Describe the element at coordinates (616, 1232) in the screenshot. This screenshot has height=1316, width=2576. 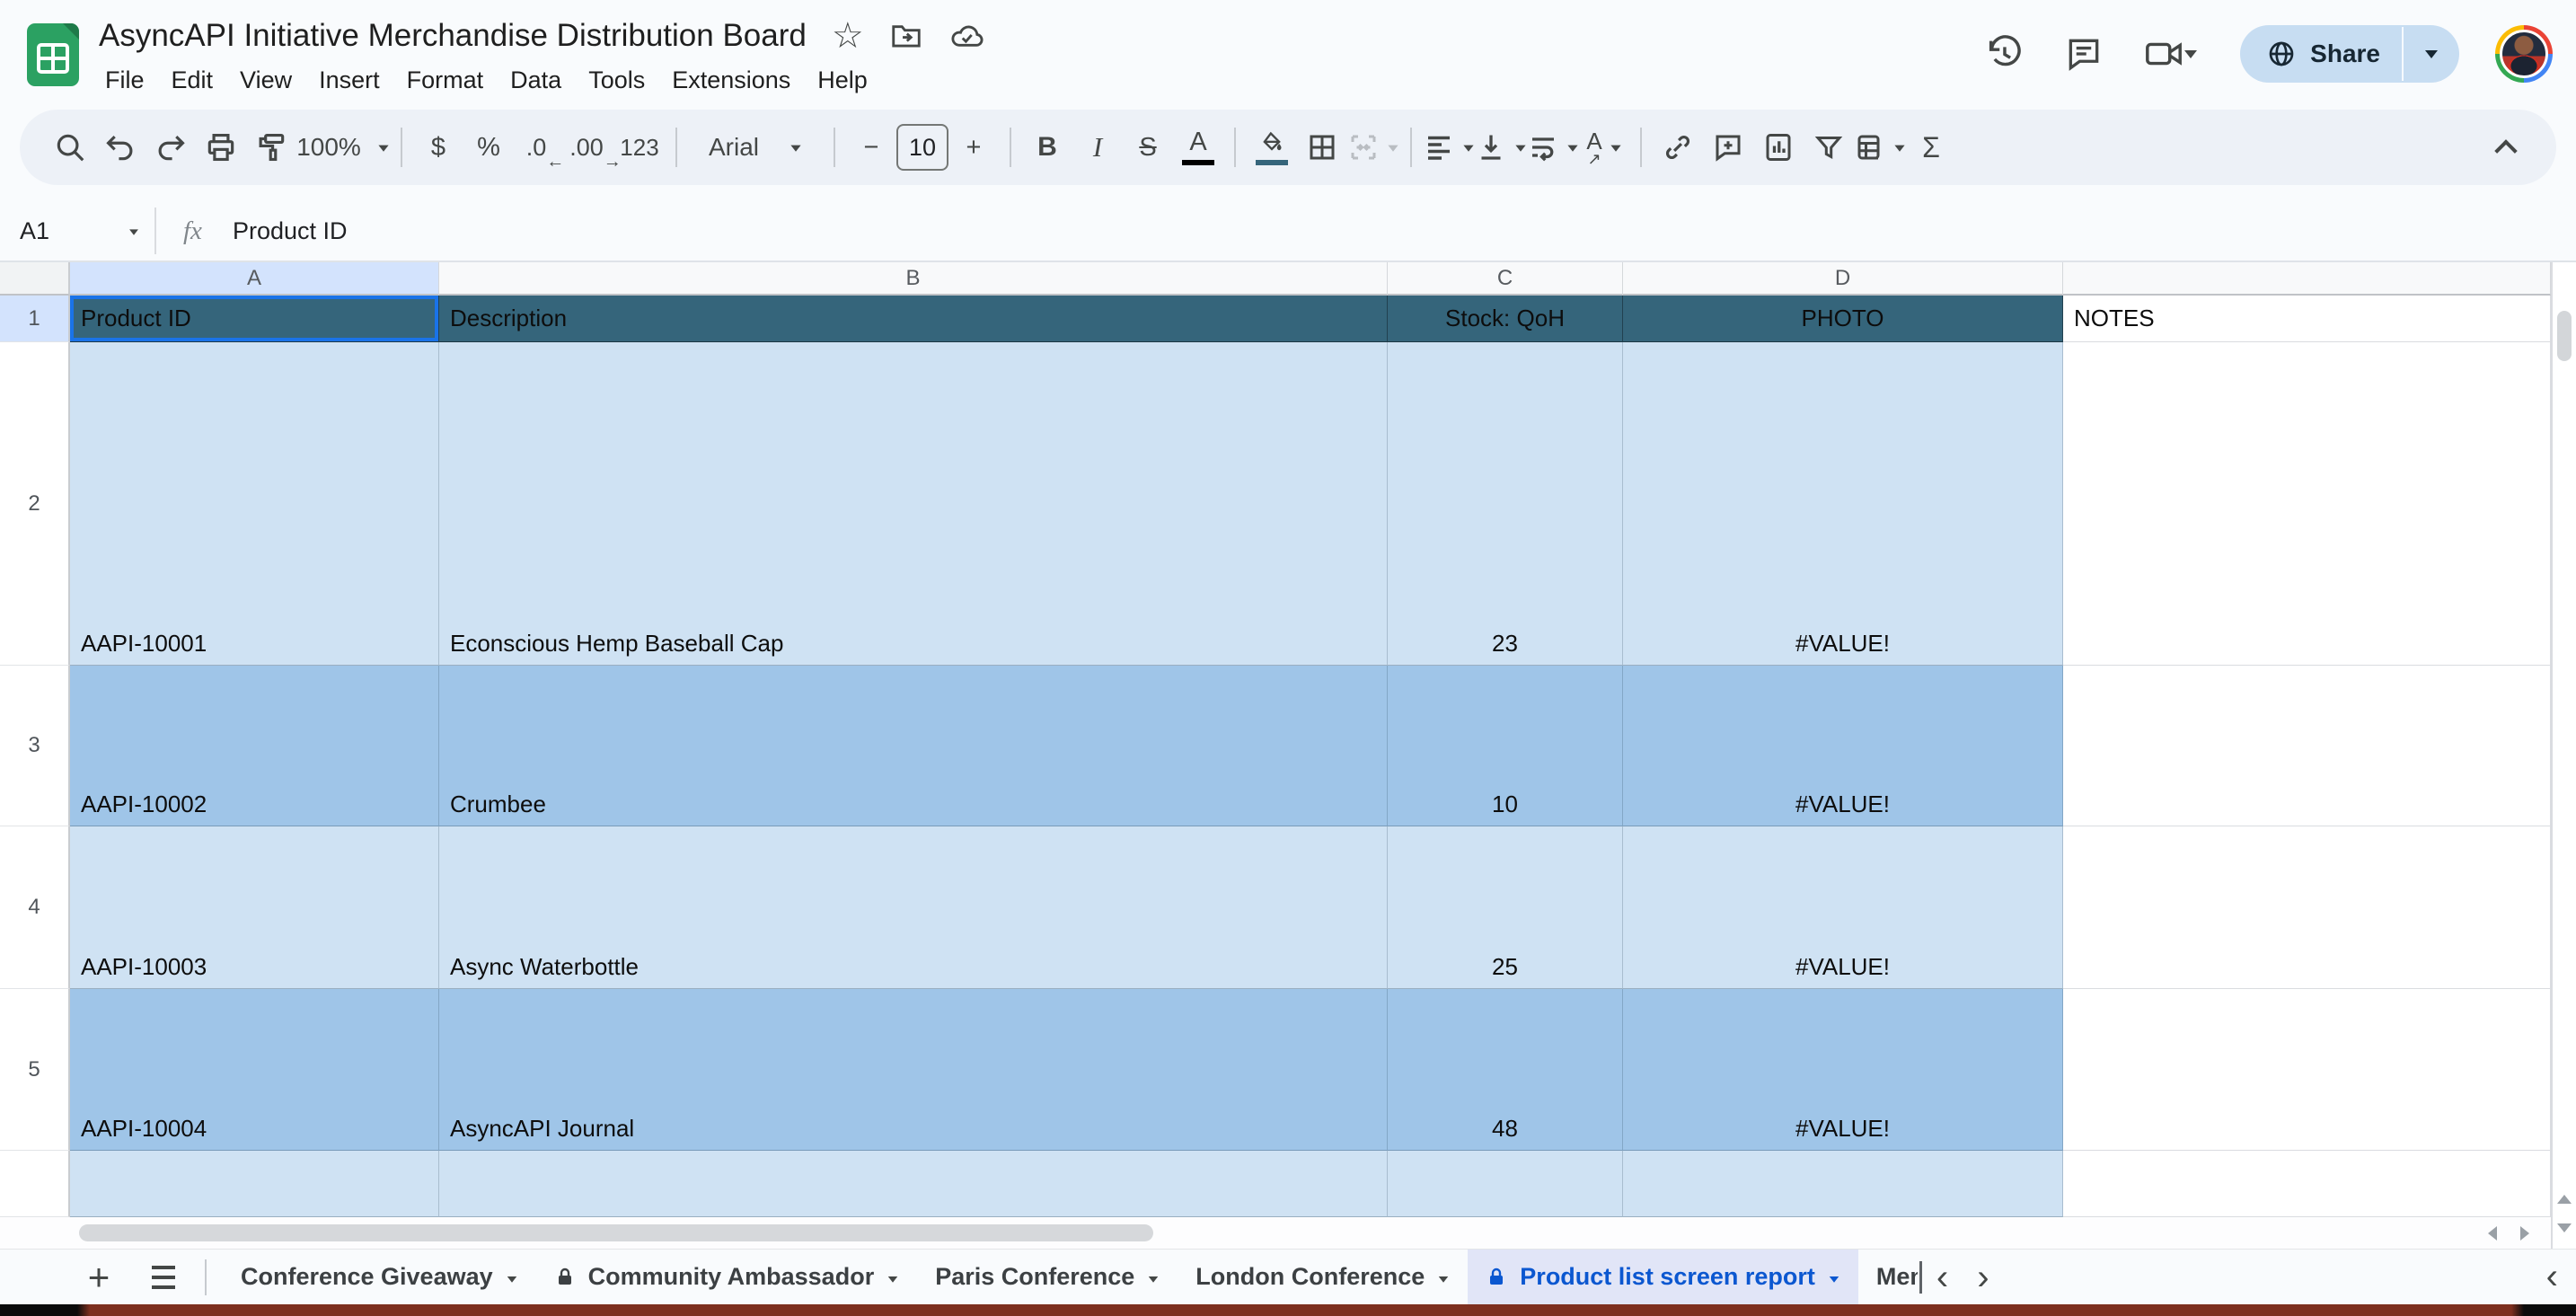
I see `horizontal-scrollbar-thumb` at that location.